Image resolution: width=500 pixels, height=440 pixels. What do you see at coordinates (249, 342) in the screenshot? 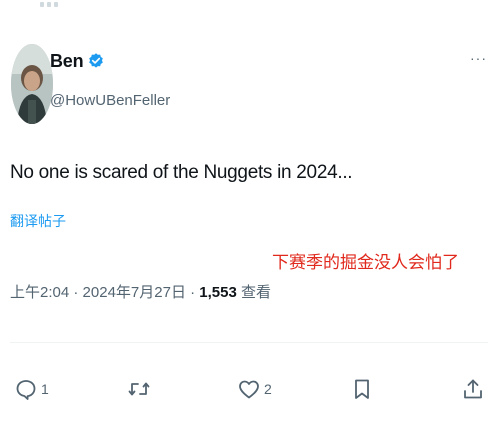
I see `divider` at bounding box center [249, 342].